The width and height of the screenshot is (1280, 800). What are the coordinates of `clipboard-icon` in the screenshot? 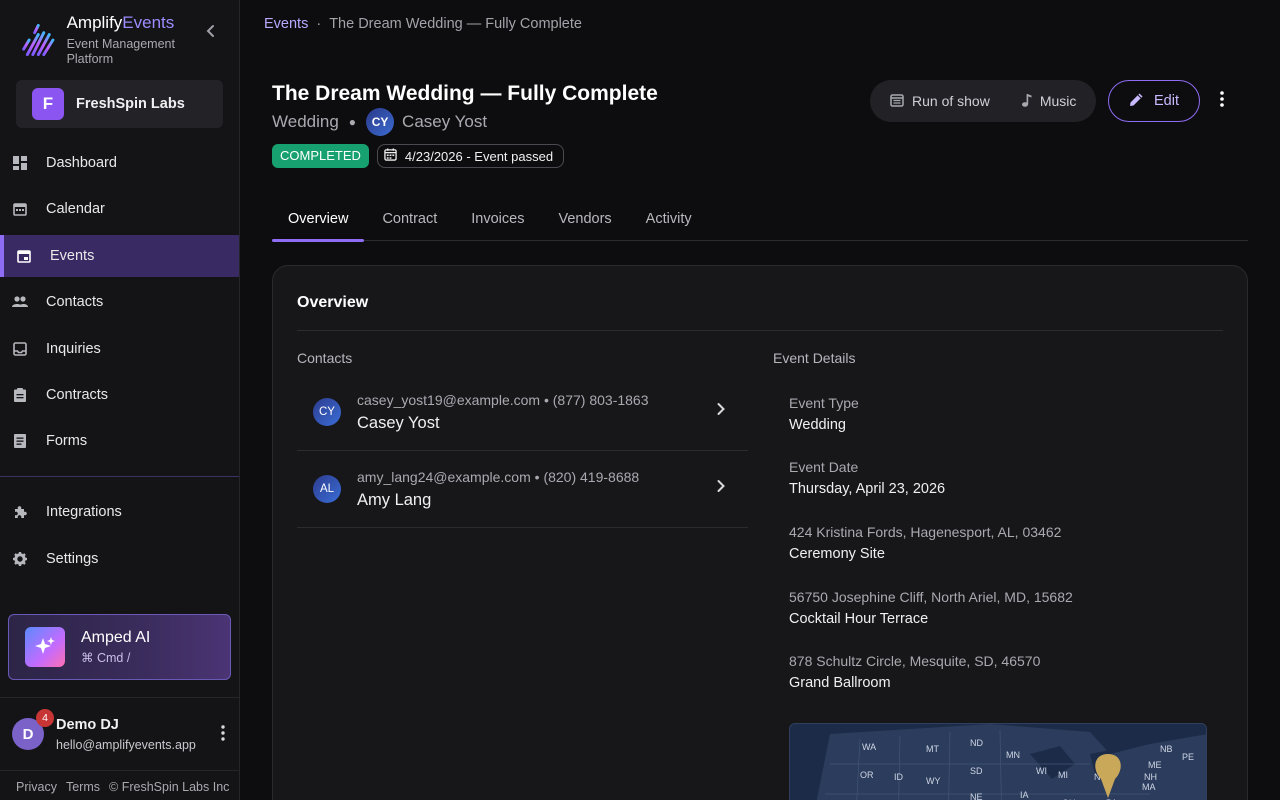 It's located at (20, 395).